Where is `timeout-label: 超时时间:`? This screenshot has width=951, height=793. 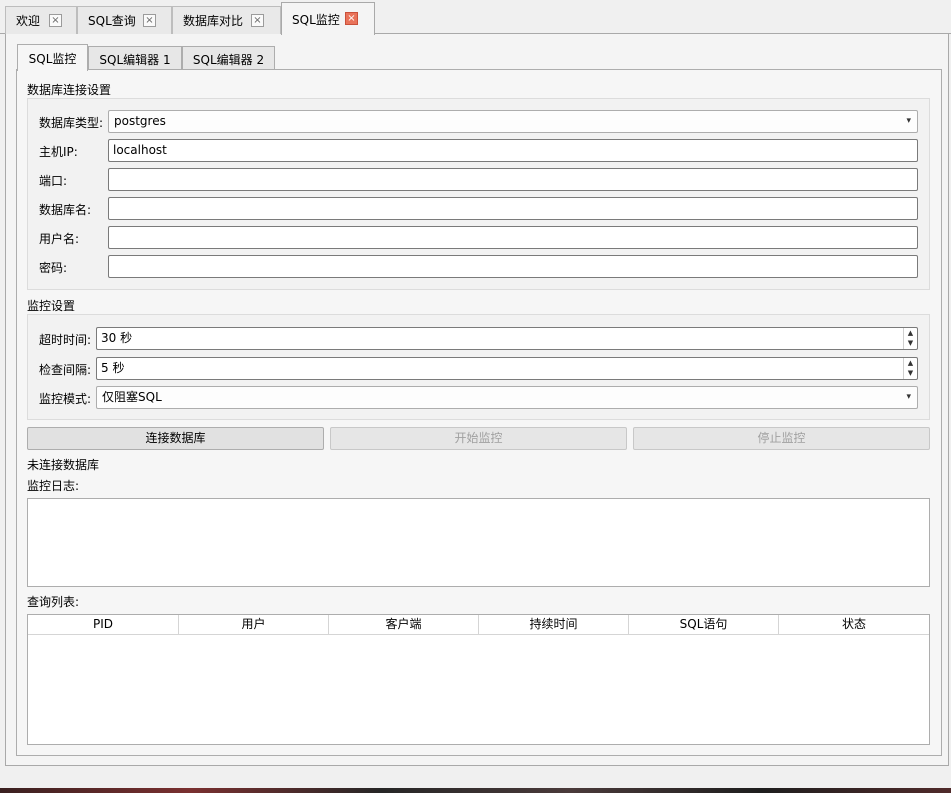 timeout-label: 超时时间: is located at coordinates (65, 340).